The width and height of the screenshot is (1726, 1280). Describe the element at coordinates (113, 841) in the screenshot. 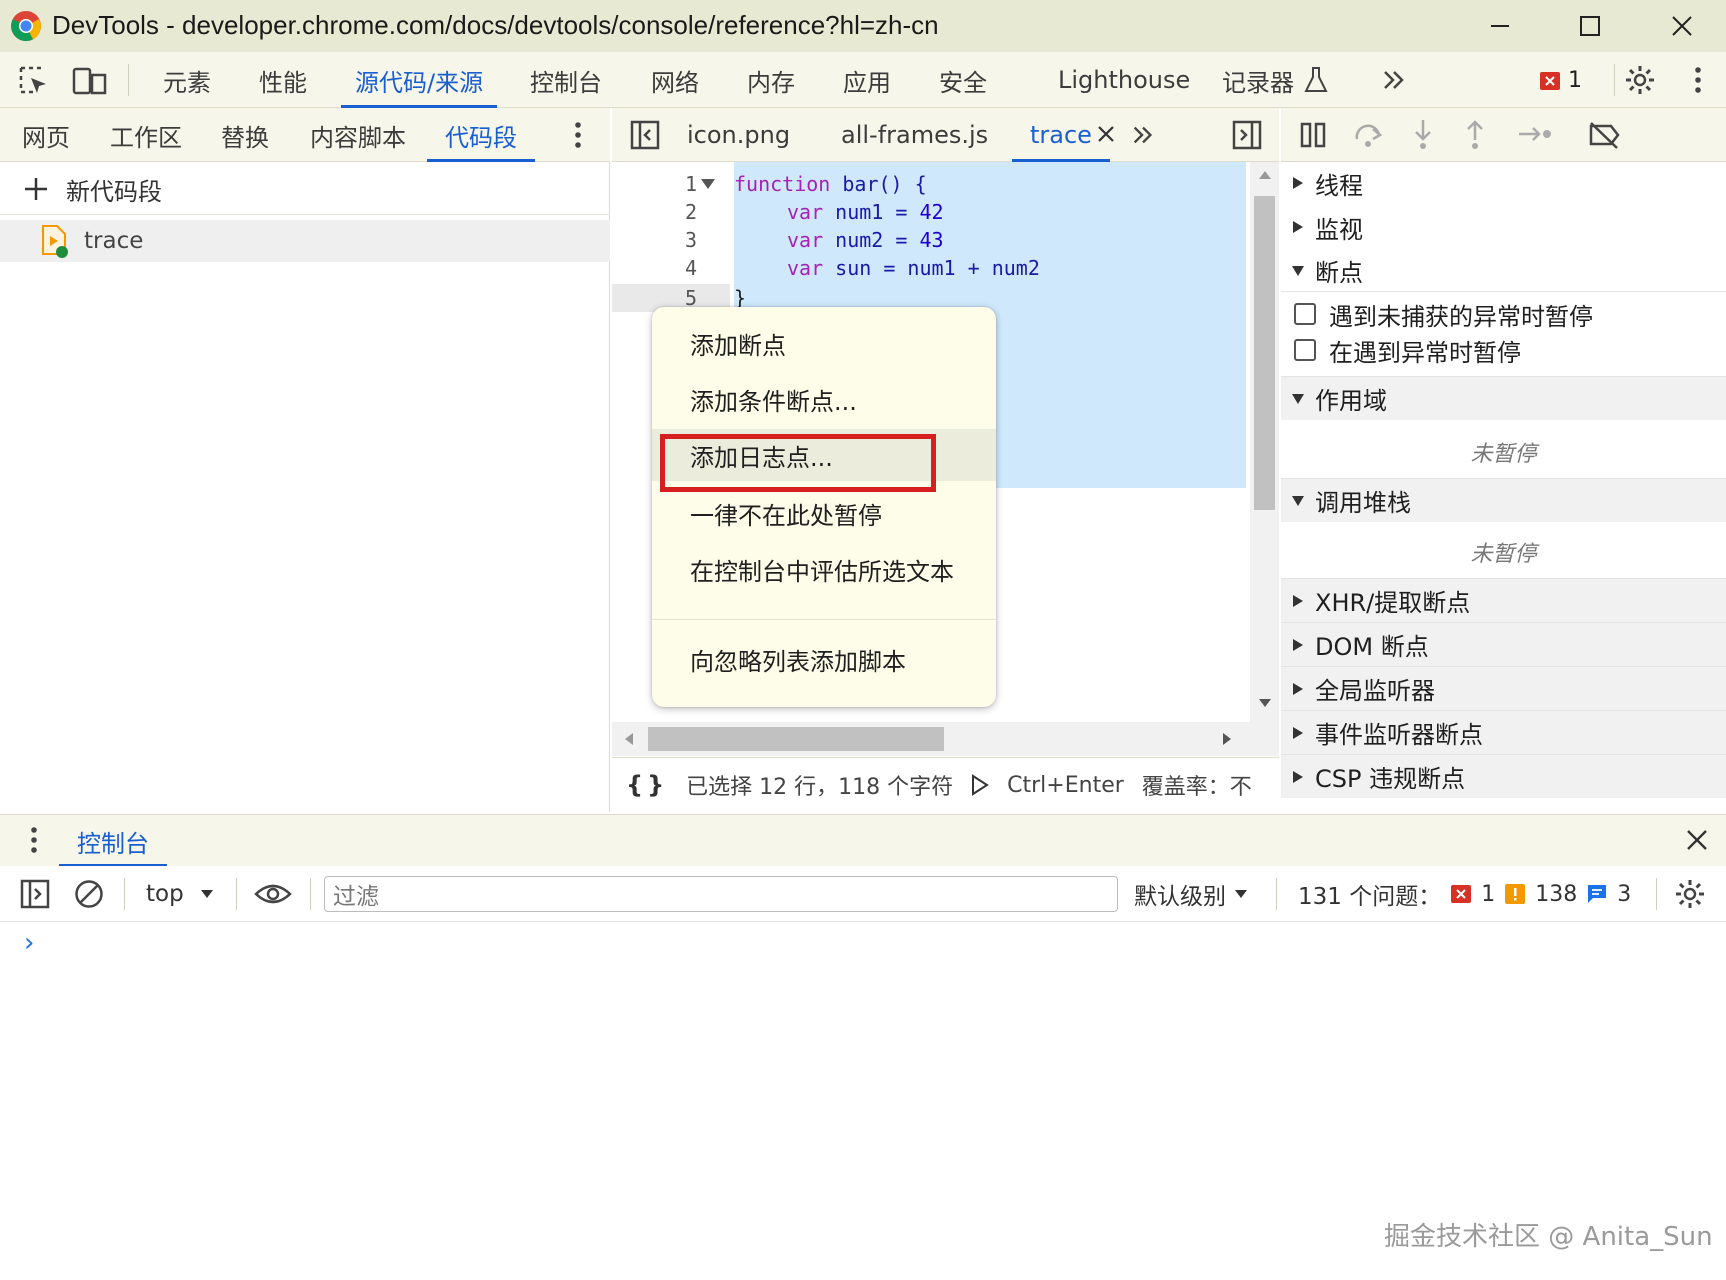

I see `drawer-tab-console: 控制台` at that location.